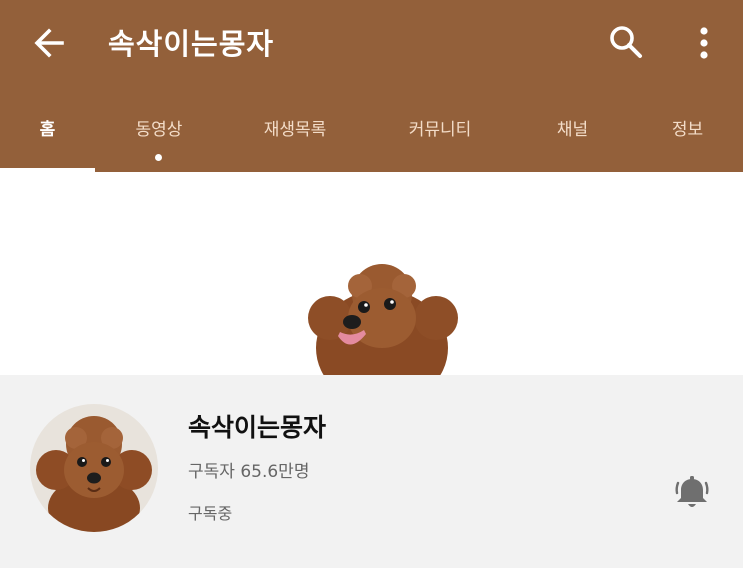  I want to click on tab-videos-label: 동영상, so click(159, 130).